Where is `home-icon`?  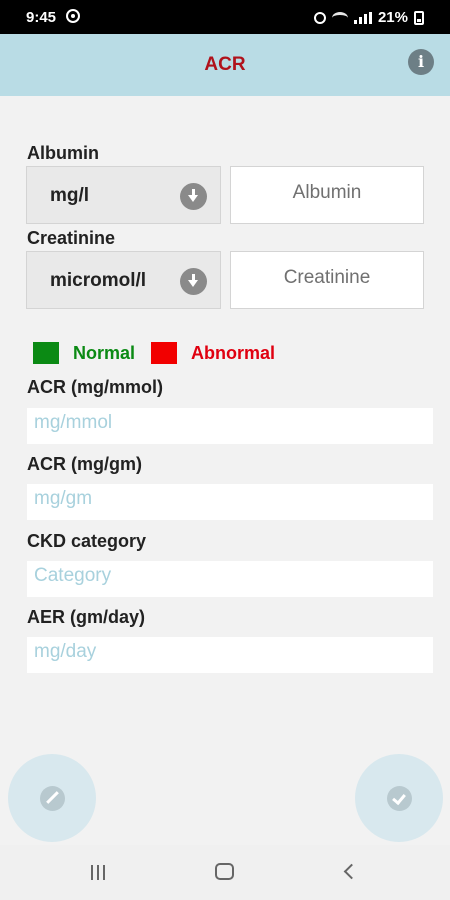 home-icon is located at coordinates (224, 871).